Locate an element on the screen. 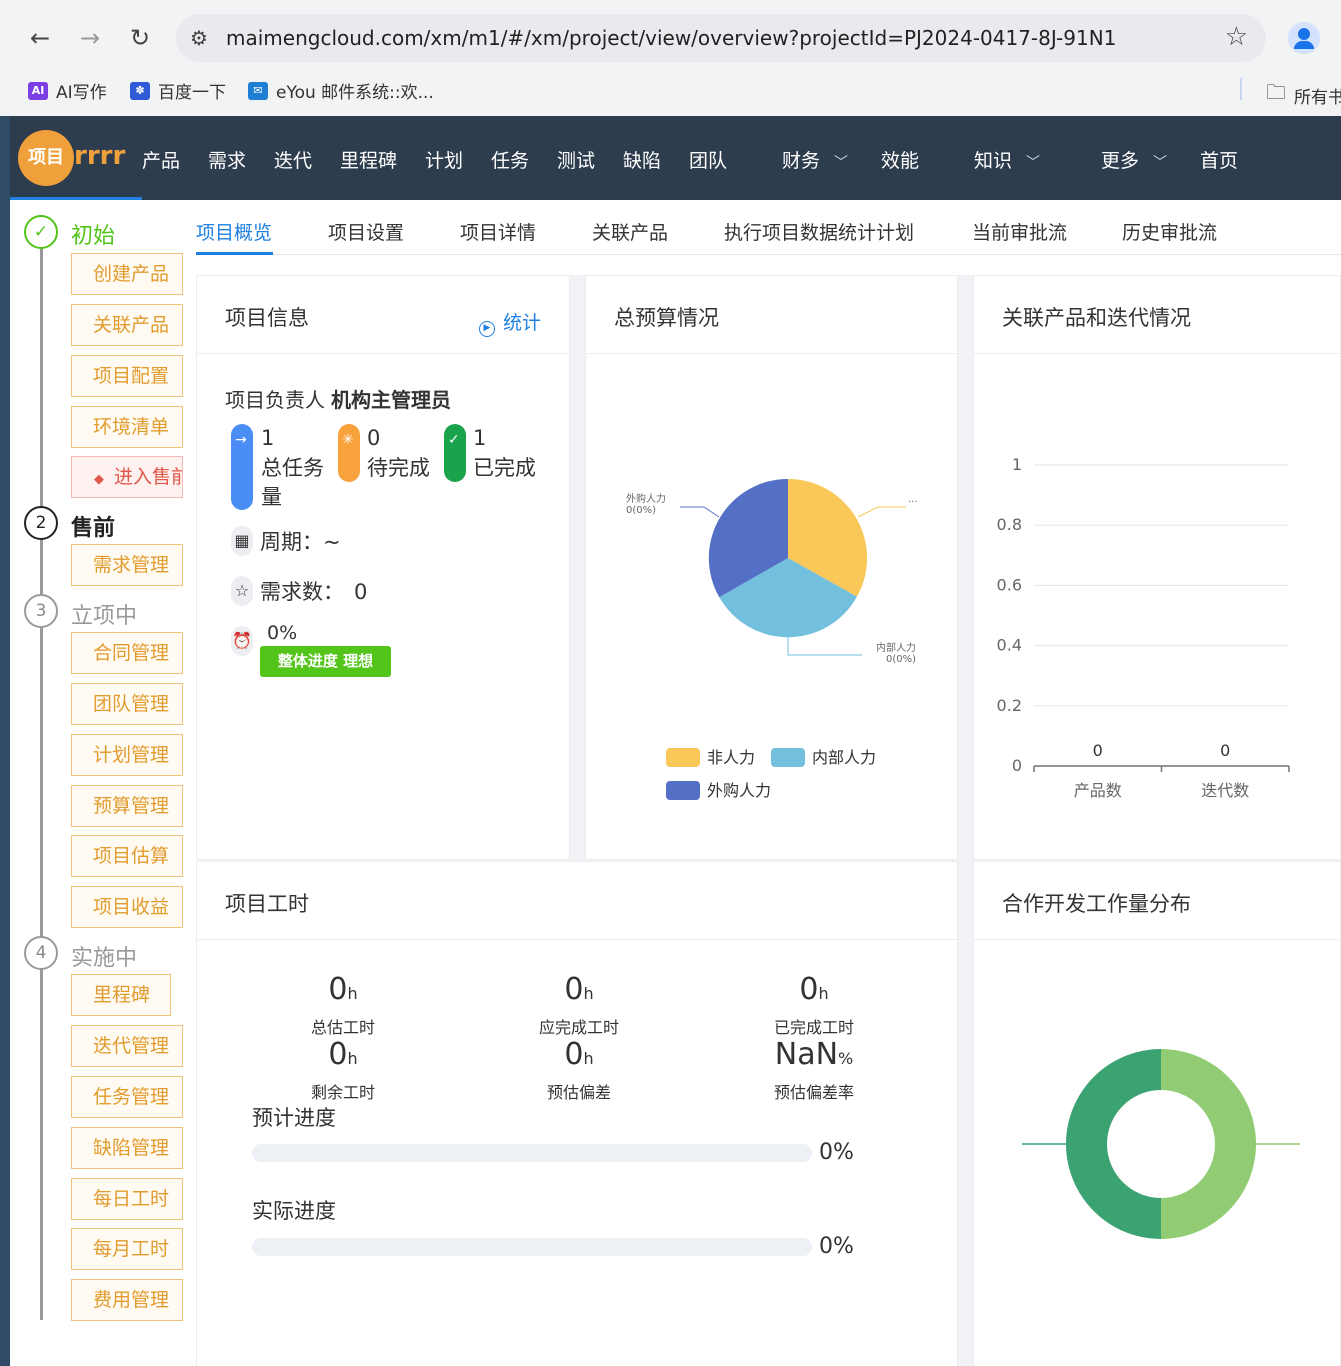 The height and width of the screenshot is (1366, 1341). enter-presale-button: ◆ 进入售前 is located at coordinates (127, 477).